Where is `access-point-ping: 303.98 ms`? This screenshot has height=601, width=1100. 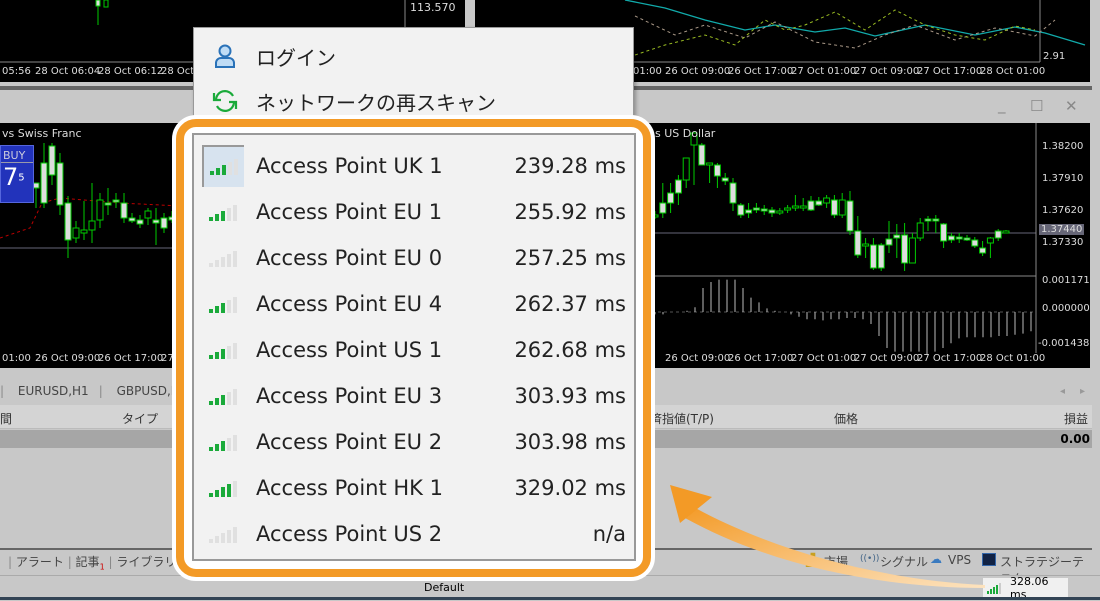 access-point-ping: 303.98 ms is located at coordinates (570, 442).